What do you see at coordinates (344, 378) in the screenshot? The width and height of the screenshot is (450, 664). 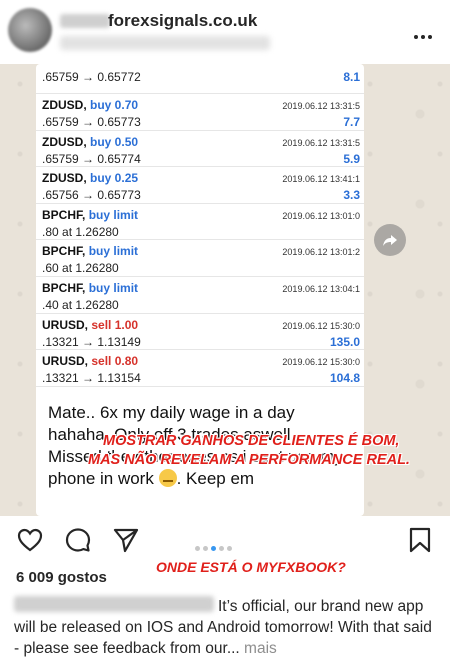 I see `trade-profit: 104.8` at bounding box center [344, 378].